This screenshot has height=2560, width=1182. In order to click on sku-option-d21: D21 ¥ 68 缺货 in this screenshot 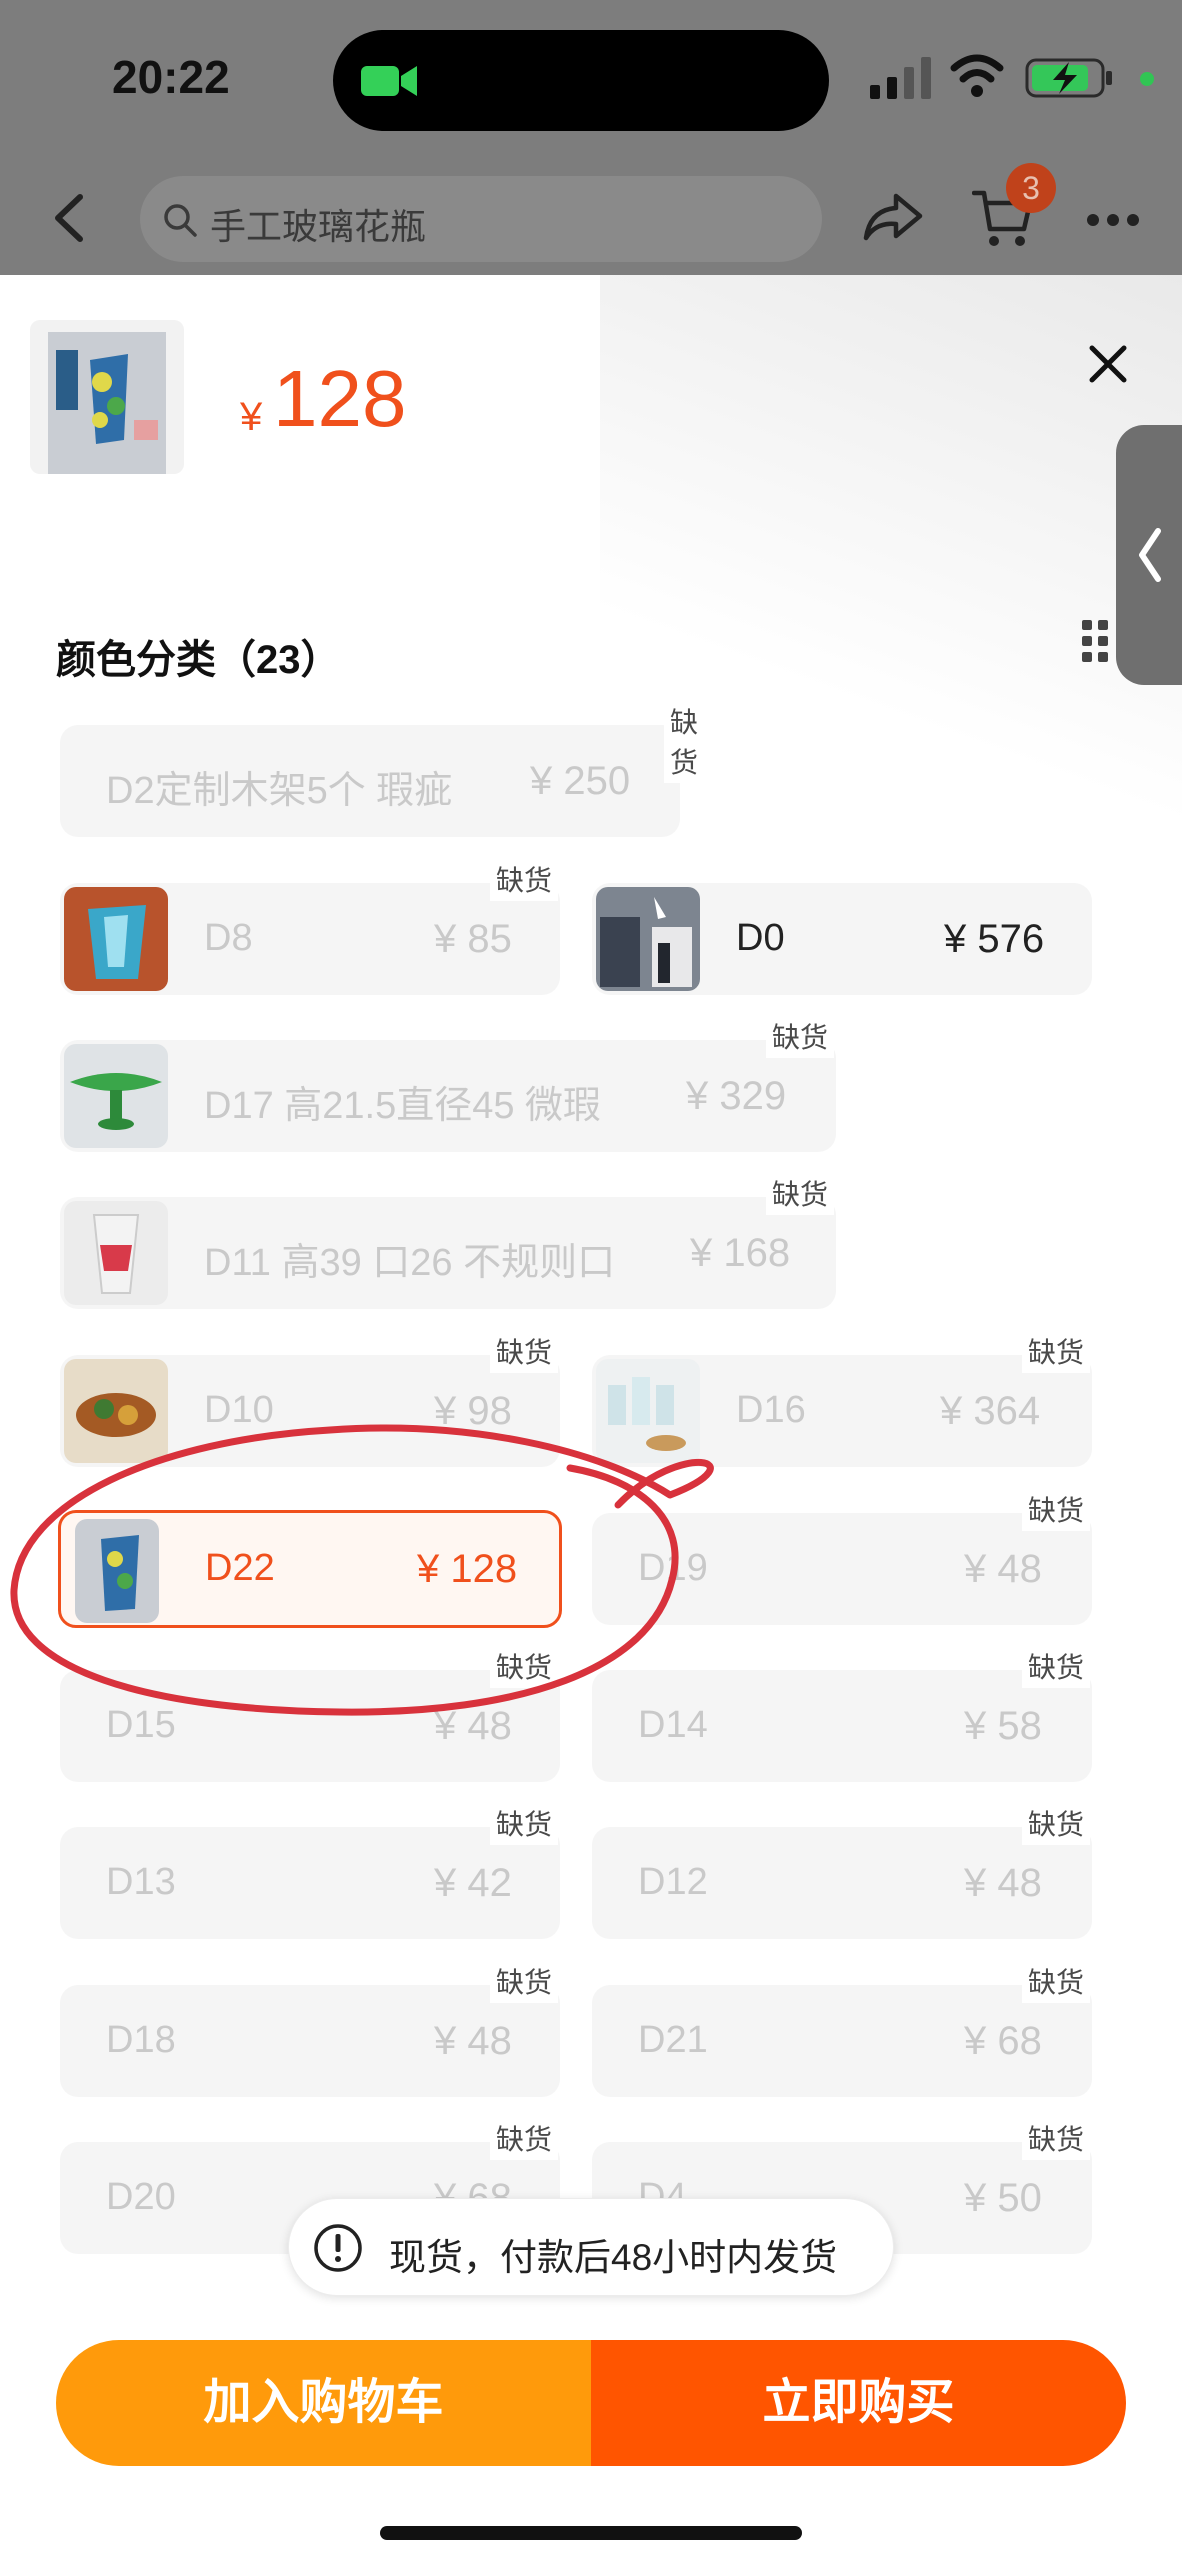, I will do `click(842, 2028)`.